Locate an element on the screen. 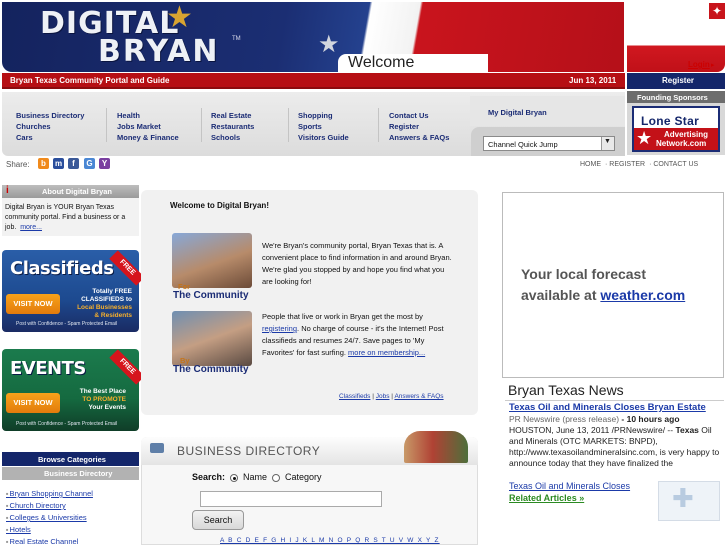  events-title: EVENTS is located at coordinates (48, 368).